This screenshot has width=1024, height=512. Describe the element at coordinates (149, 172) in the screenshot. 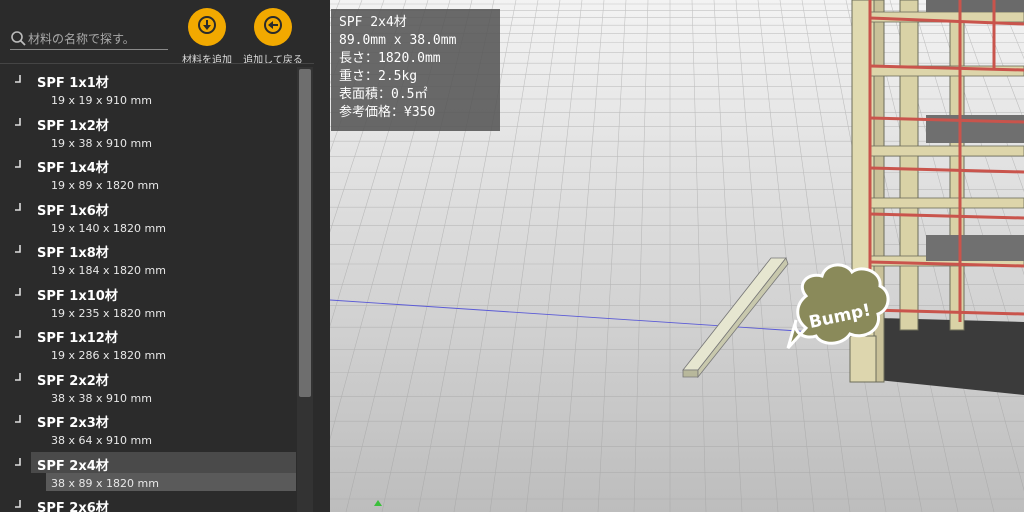

I see `material-item: SPF 1x4材 19 x 89 x 1820 mm` at that location.